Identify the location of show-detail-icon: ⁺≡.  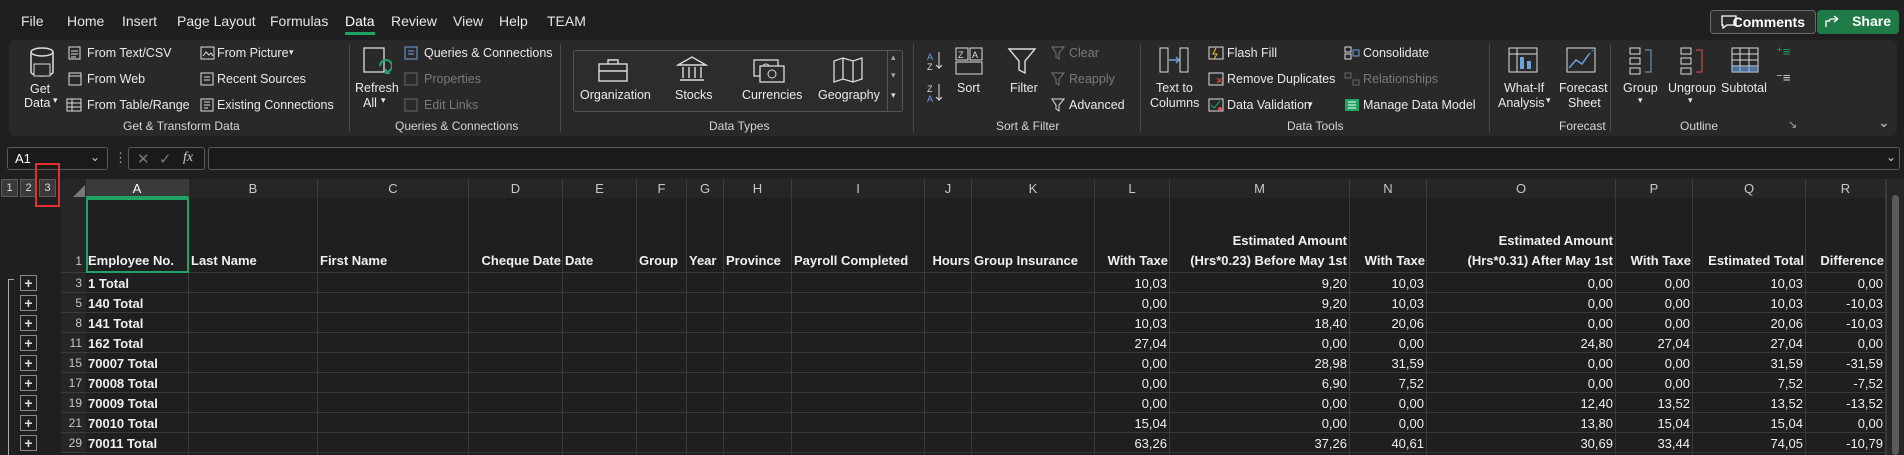
(1783, 52).